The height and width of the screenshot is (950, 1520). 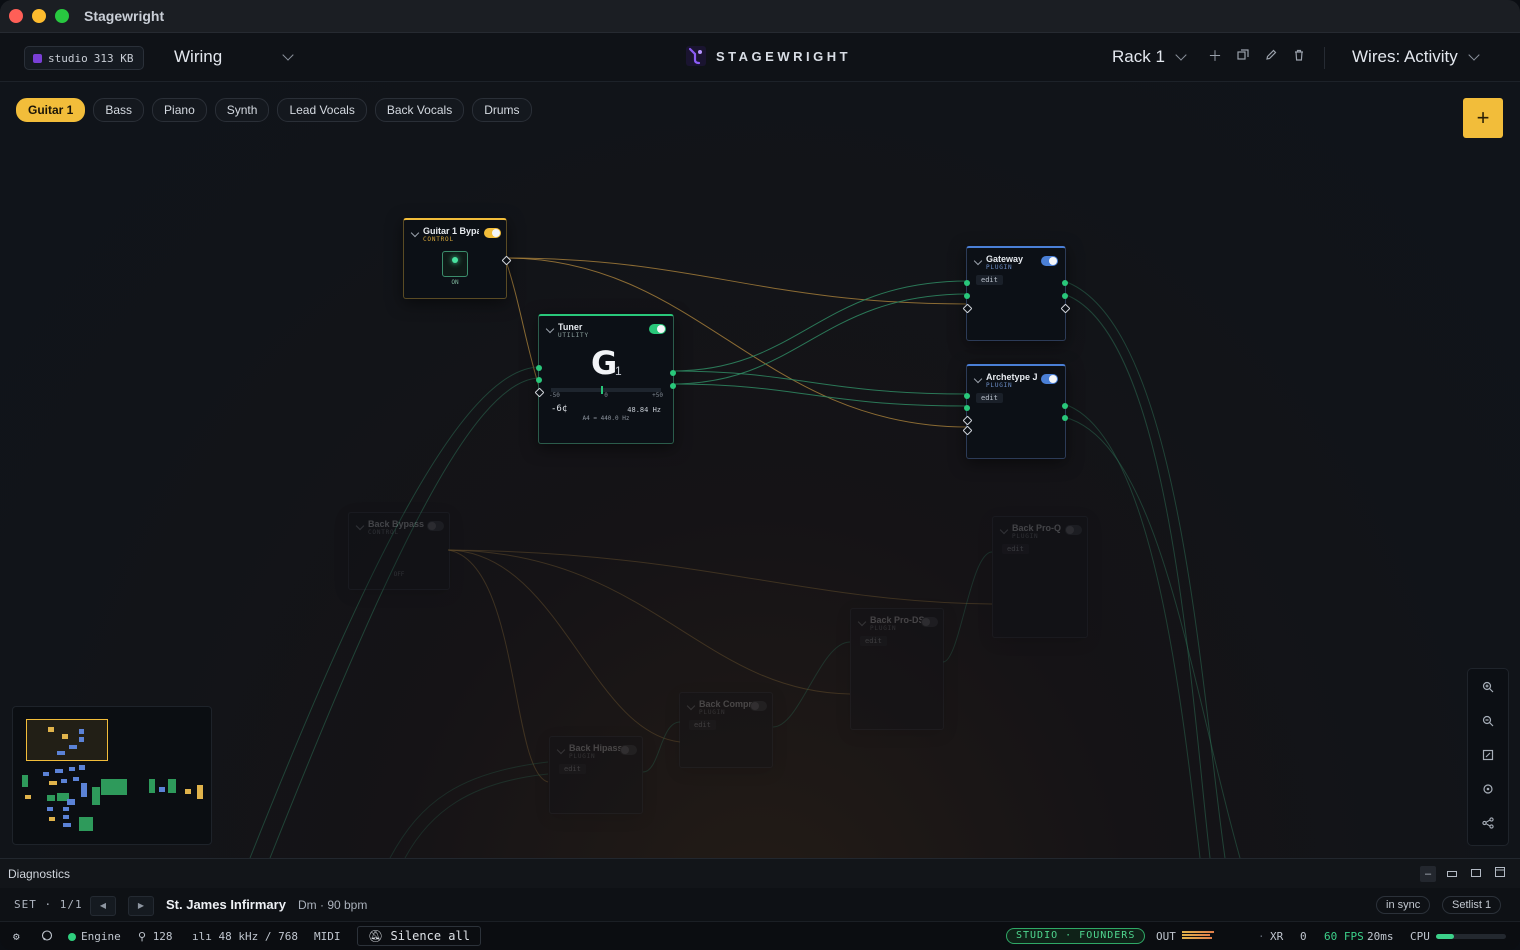 I want to click on panel-maximize-icon, so click(x=1500, y=874).